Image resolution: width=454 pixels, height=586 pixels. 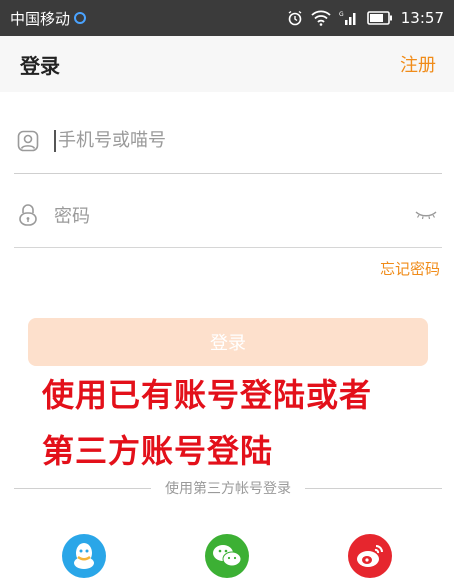 I want to click on password-row: 密码, so click(x=228, y=215).